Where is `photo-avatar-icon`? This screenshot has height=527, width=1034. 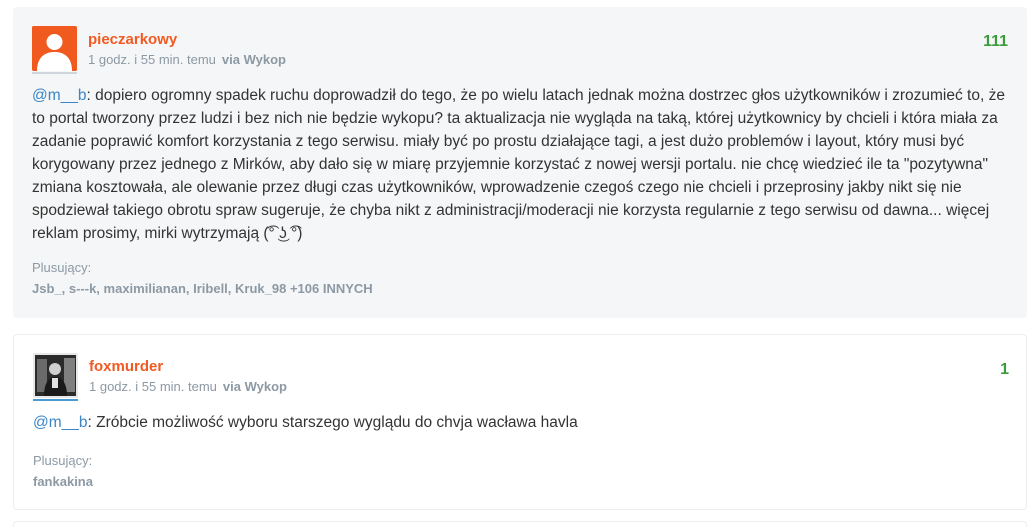
photo-avatar-icon is located at coordinates (55, 375).